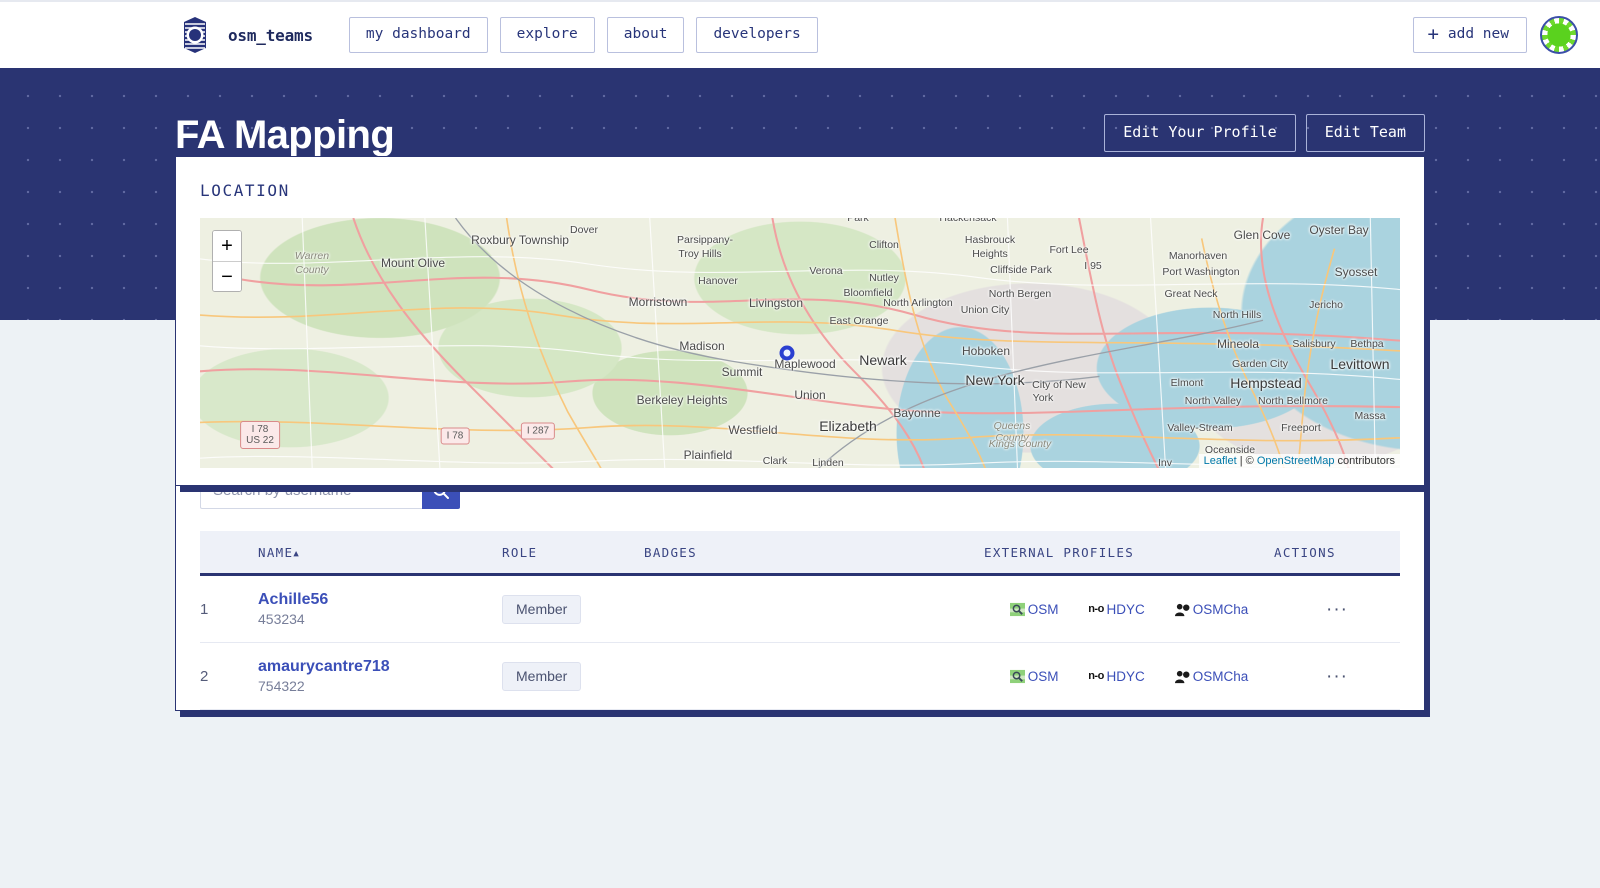  Describe the element at coordinates (1220, 461) in the screenshot. I see `leaflet-link: Leaflet` at that location.